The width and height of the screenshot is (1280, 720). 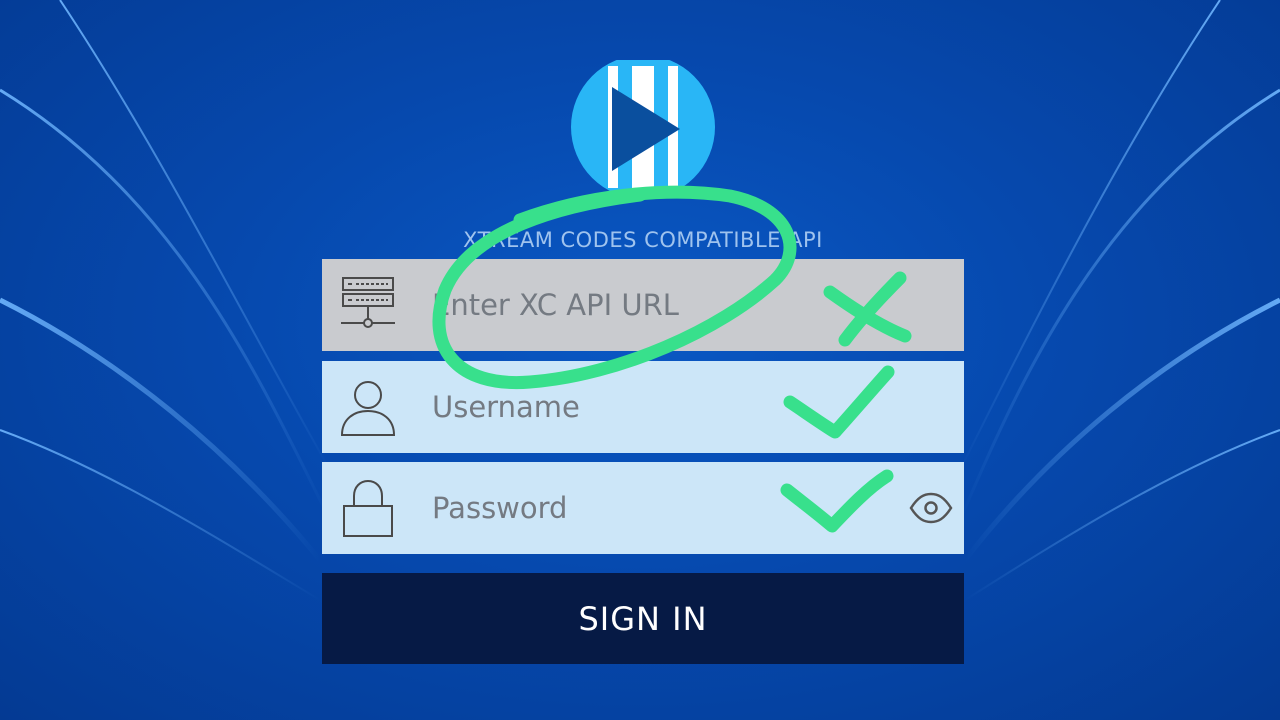 I want to click on password-input, so click(x=689, y=508).